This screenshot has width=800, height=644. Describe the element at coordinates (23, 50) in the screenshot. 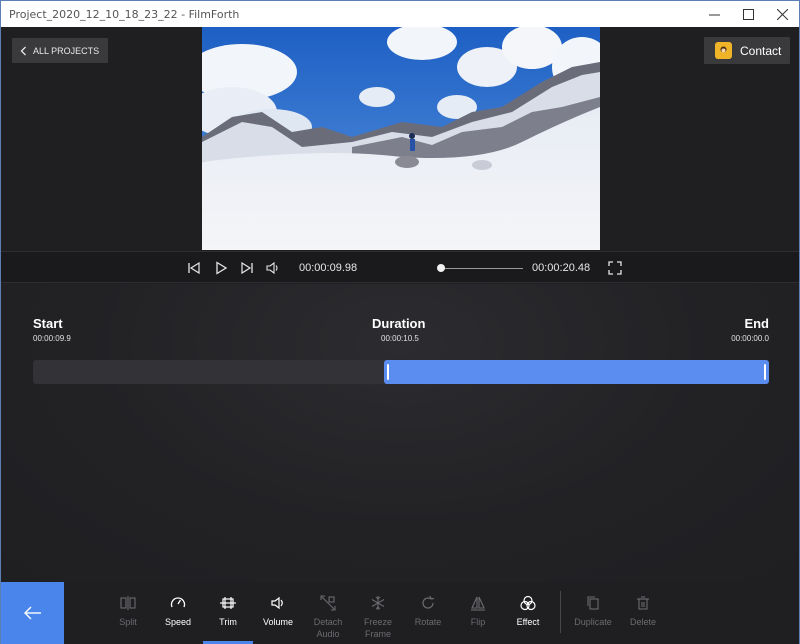

I see `chevron-left-icon` at that location.